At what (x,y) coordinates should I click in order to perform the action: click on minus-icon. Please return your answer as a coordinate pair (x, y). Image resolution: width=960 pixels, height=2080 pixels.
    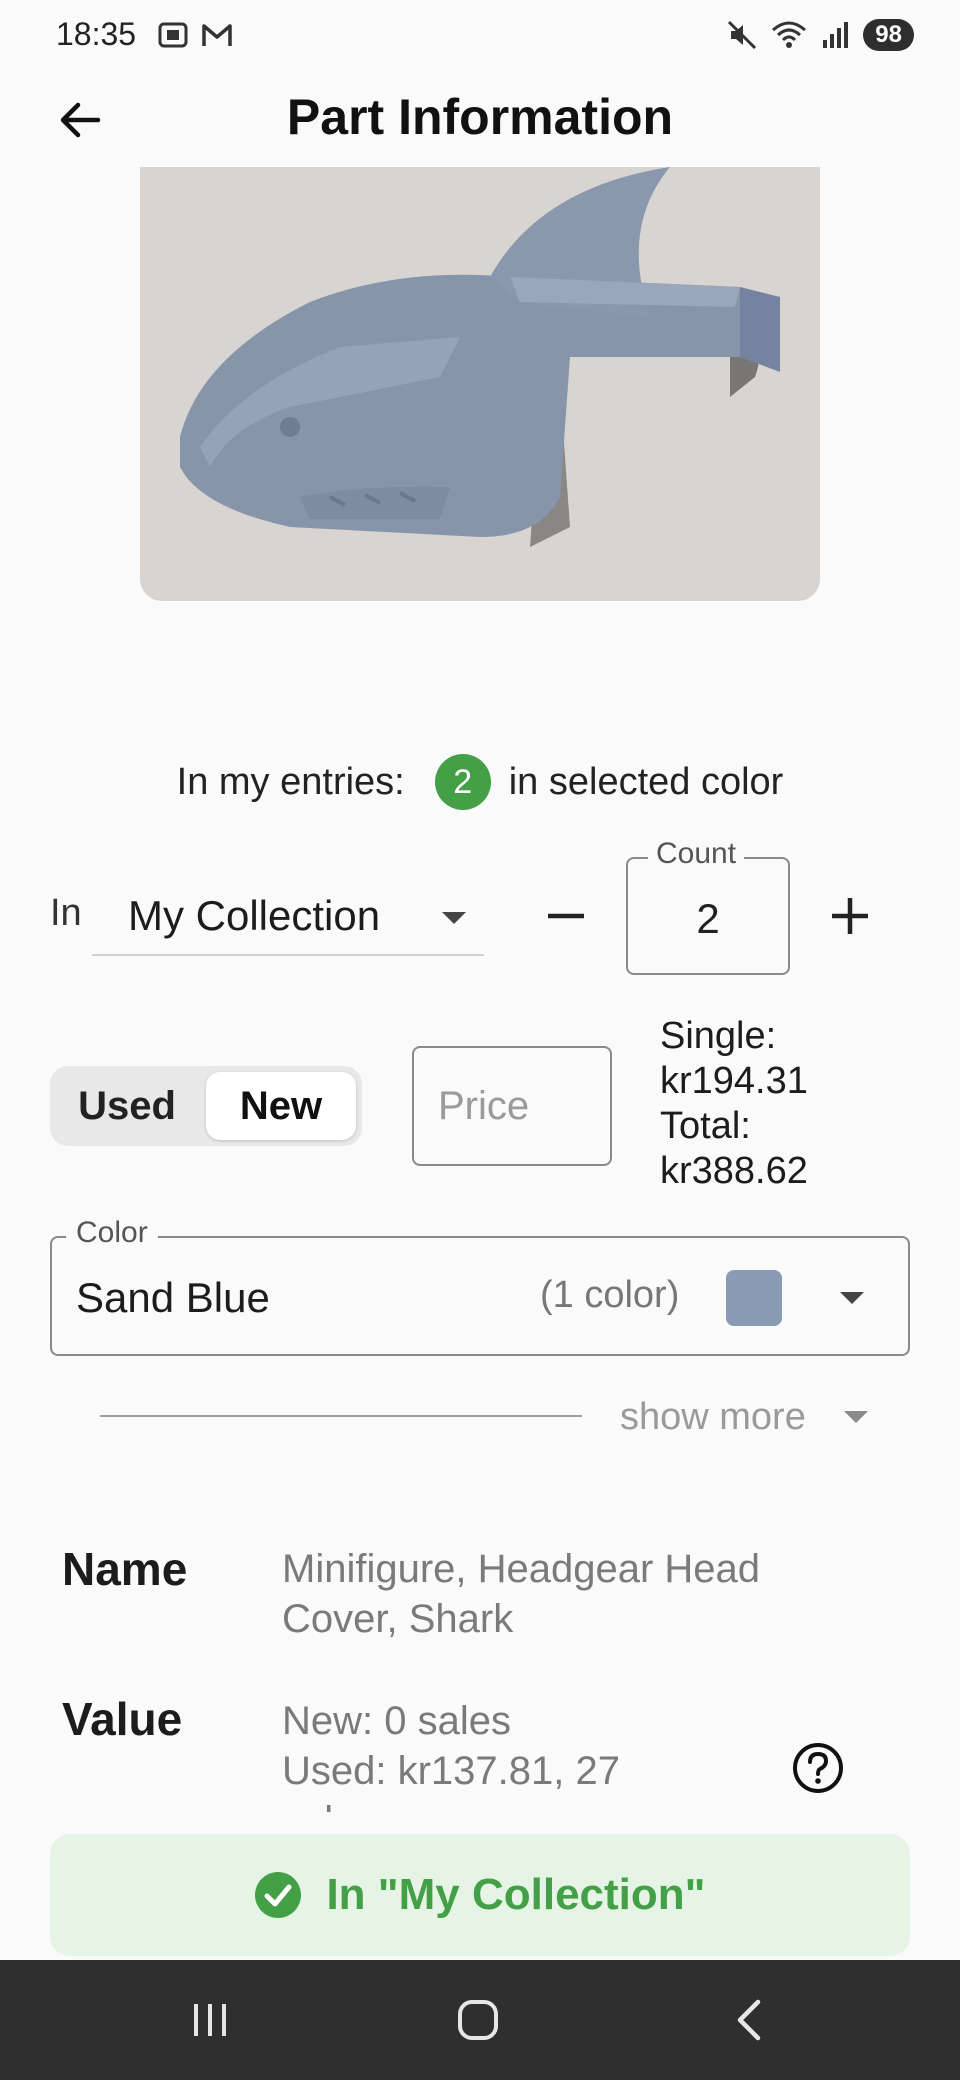
    Looking at the image, I should click on (566, 916).